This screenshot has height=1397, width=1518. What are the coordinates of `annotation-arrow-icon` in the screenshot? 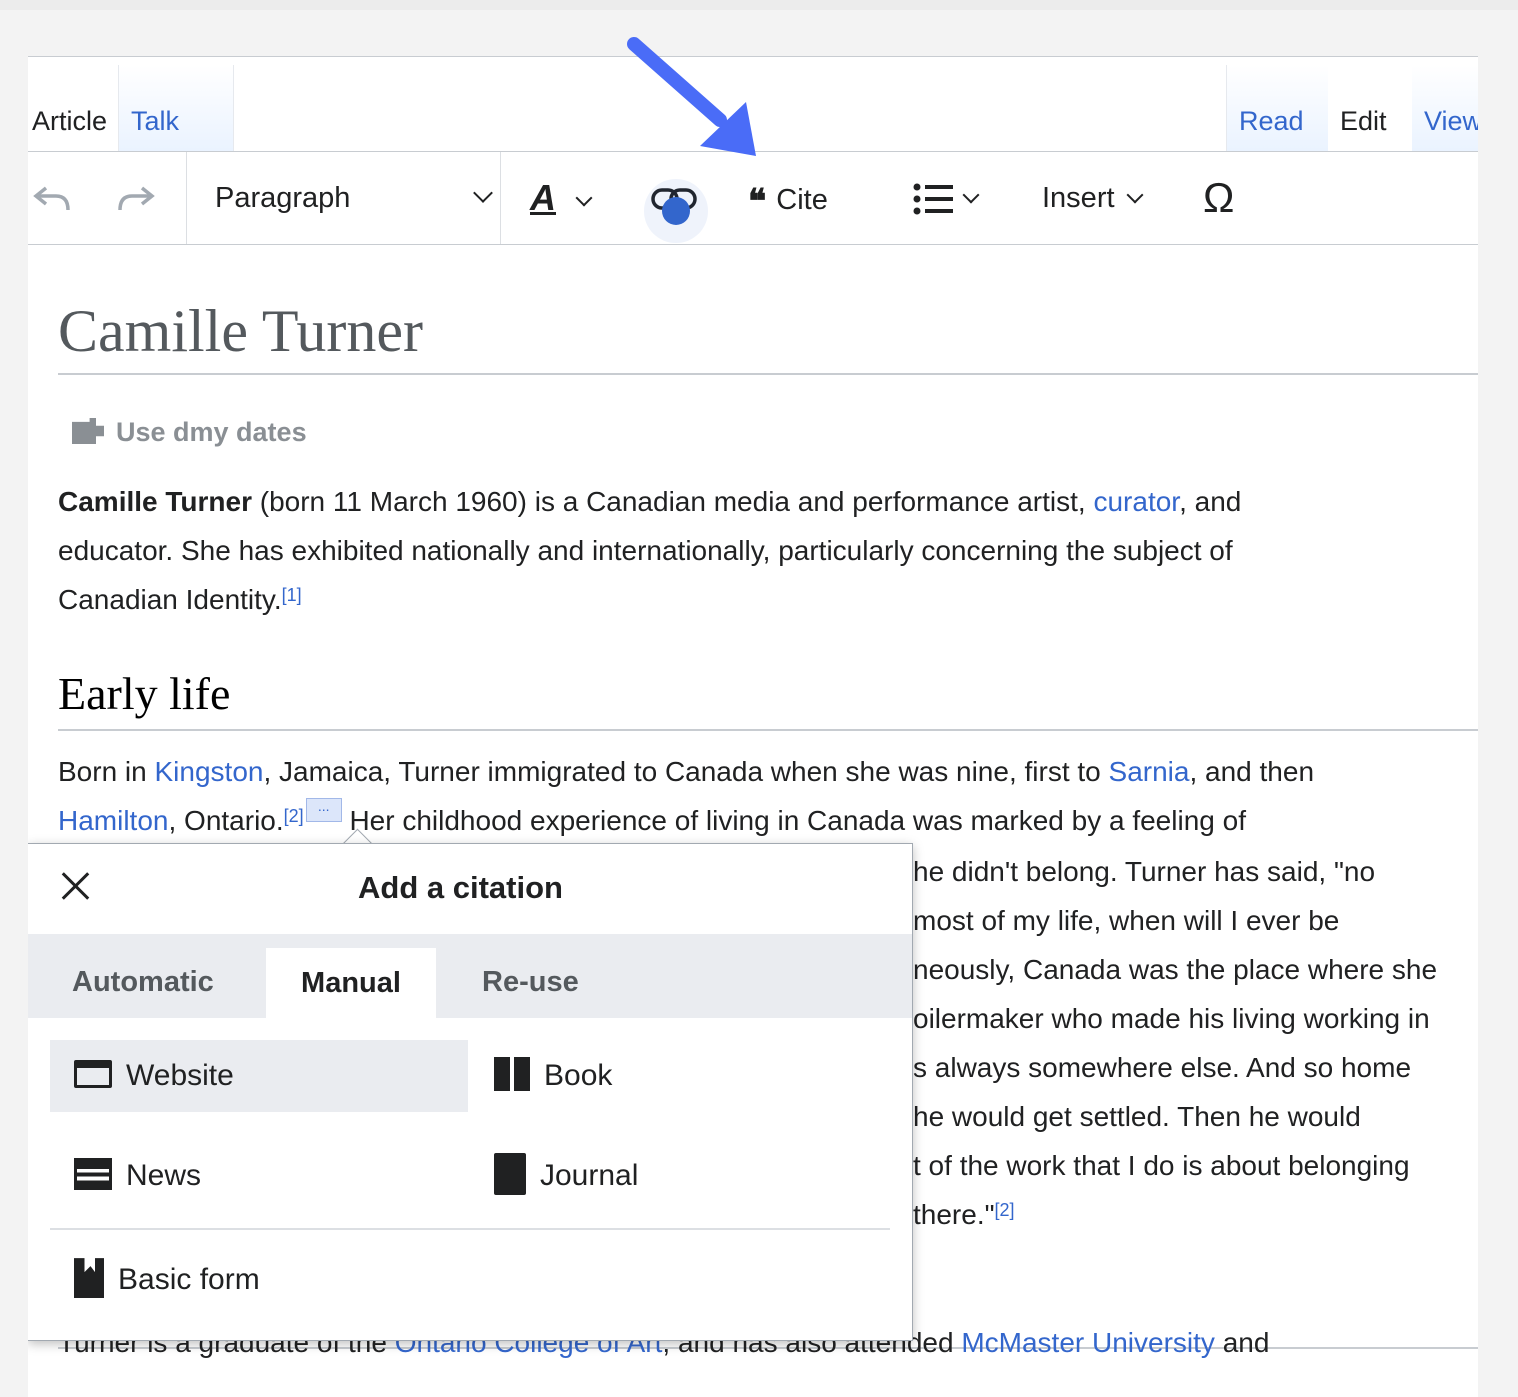 It's located at (691, 96).